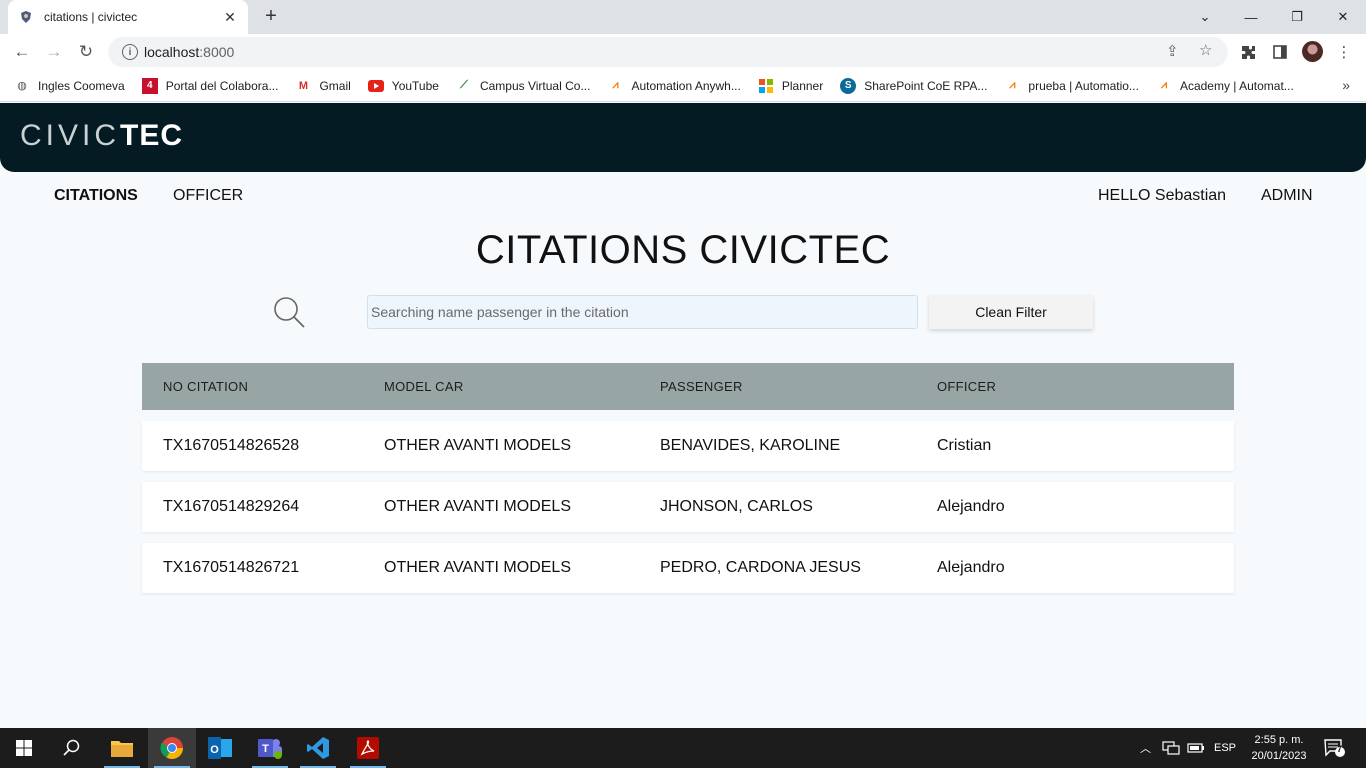  Describe the element at coordinates (750, 445) in the screenshot. I see `passenger: BENAVIDES, KAROLINE` at that location.